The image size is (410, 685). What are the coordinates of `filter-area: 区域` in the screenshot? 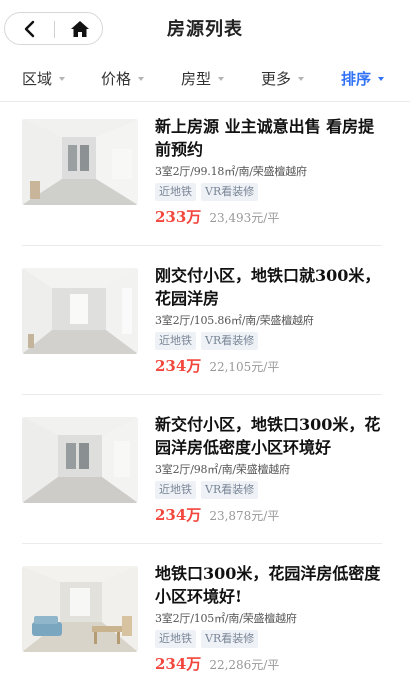 It's located at (44, 78).